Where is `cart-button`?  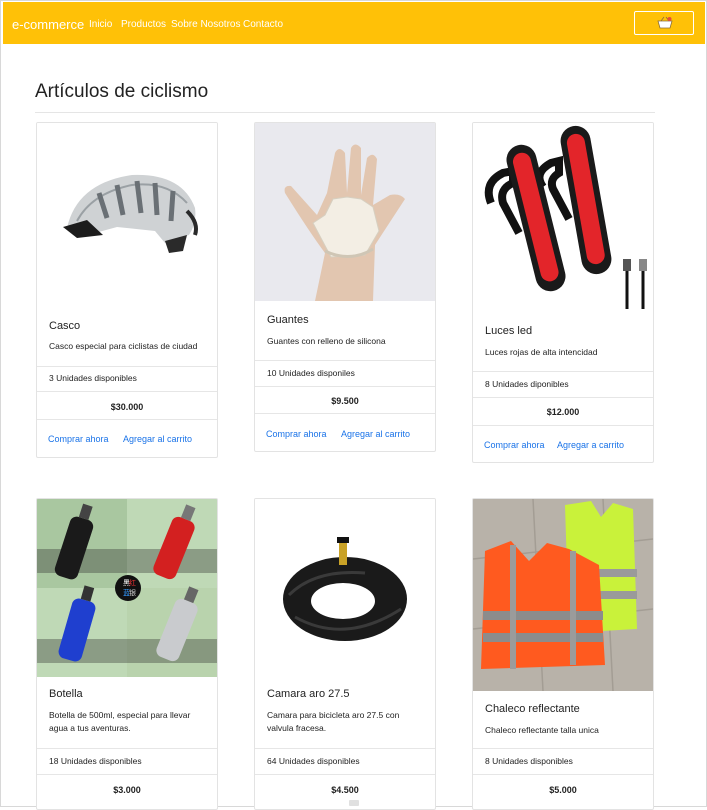 cart-button is located at coordinates (664, 23).